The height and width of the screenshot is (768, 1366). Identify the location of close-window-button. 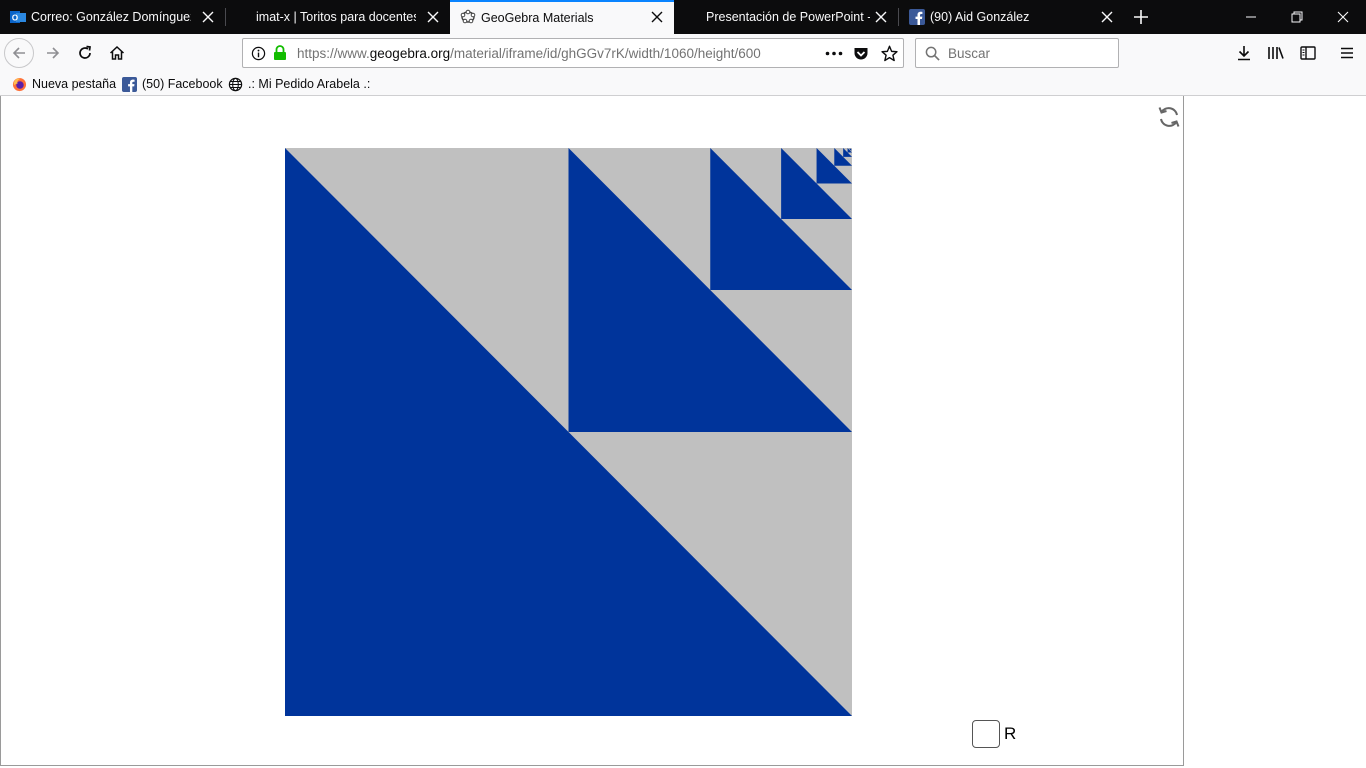
(1343, 17).